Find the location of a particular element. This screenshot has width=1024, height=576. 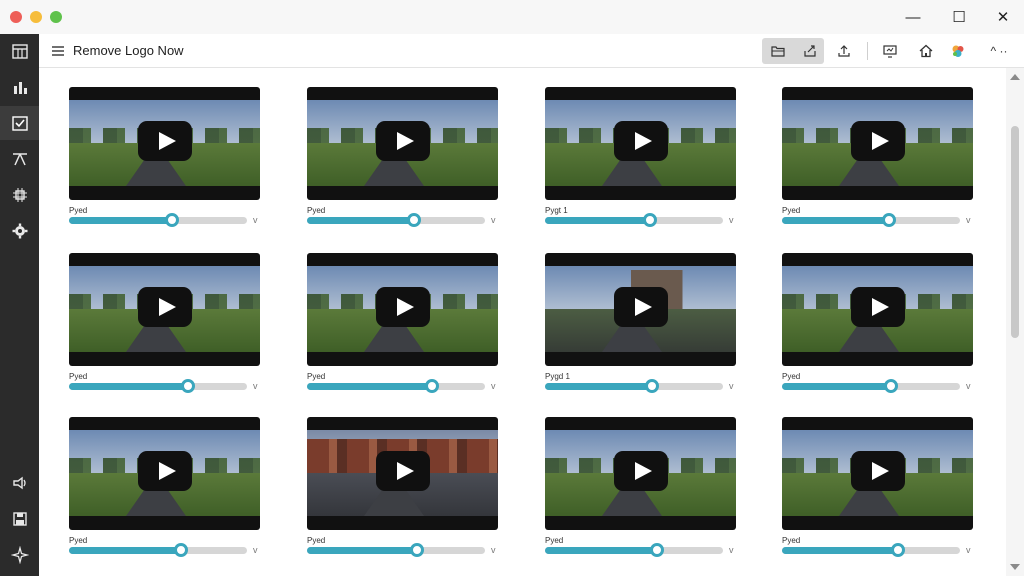

open-folder-button is located at coordinates (778, 51).